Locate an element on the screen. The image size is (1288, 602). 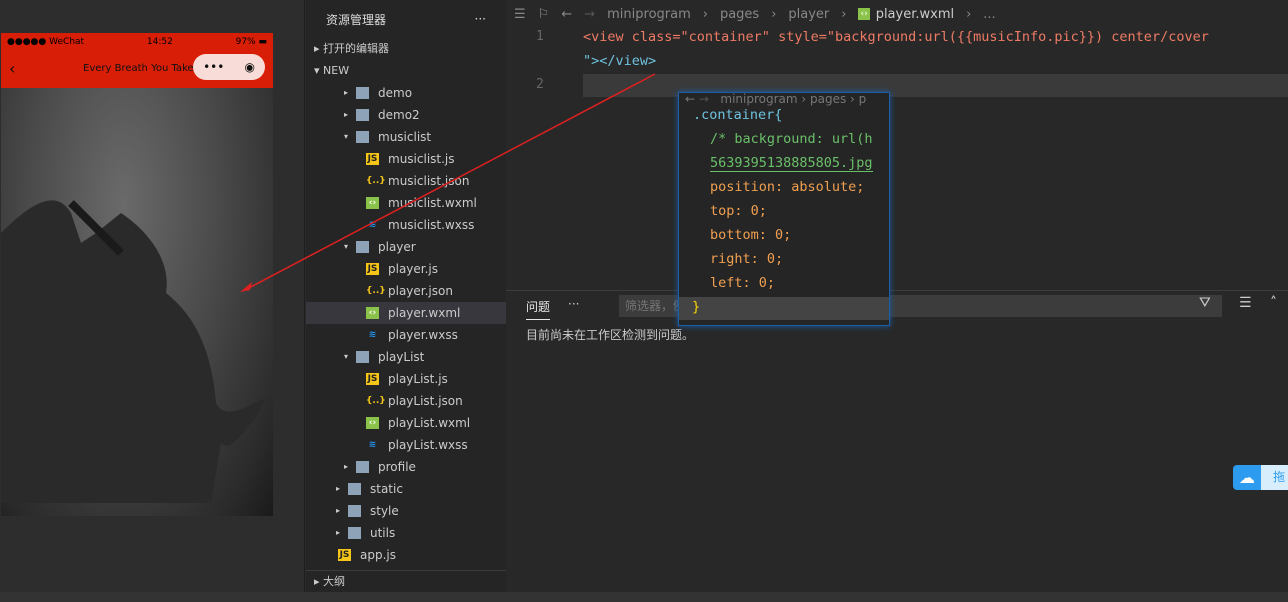
outline-section: ▸ 大纲 is located at coordinates (406, 581).